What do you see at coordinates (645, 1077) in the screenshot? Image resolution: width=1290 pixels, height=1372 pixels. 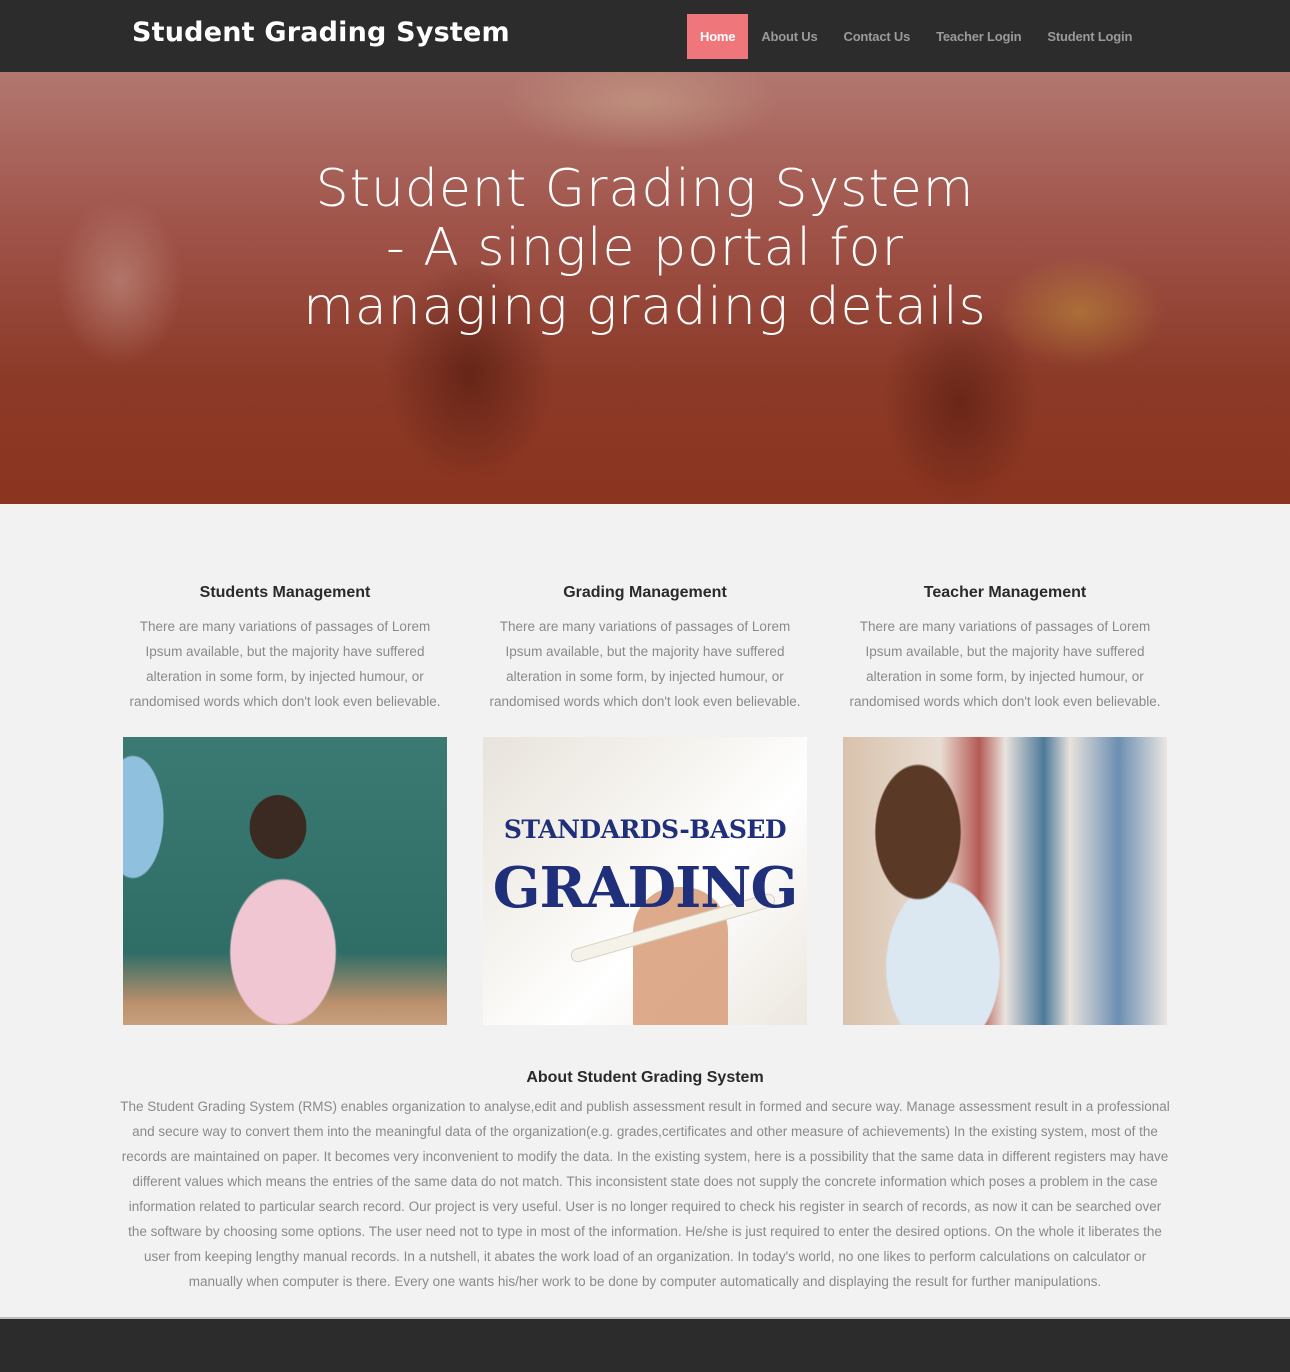 I see `about-title: About Student Grading System` at bounding box center [645, 1077].